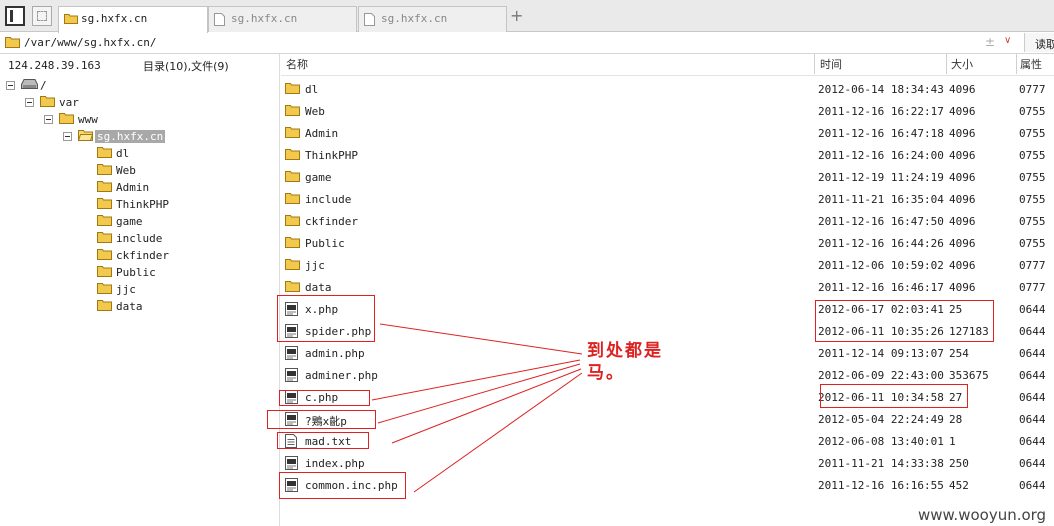  I want to click on annotation-text: 到处都是马。, so click(625, 362).